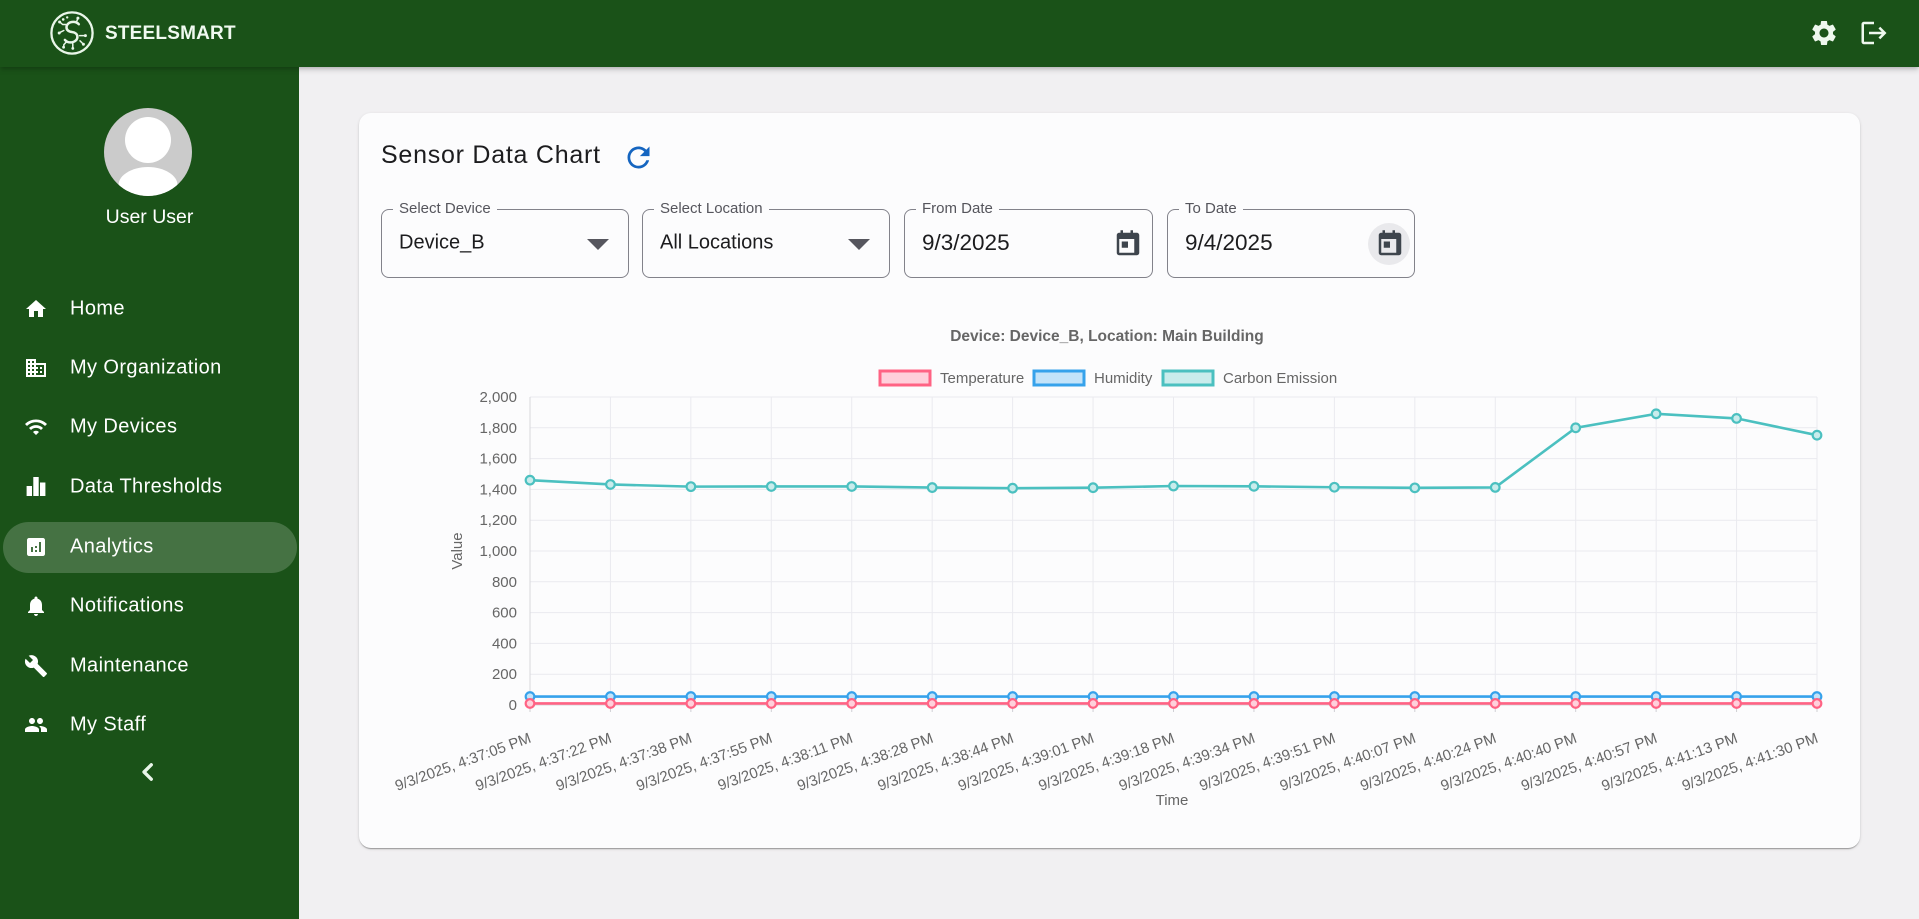  What do you see at coordinates (543, 762) in the screenshot?
I see `svg-text: 9/3/2025, 4:37:22 PM` at bounding box center [543, 762].